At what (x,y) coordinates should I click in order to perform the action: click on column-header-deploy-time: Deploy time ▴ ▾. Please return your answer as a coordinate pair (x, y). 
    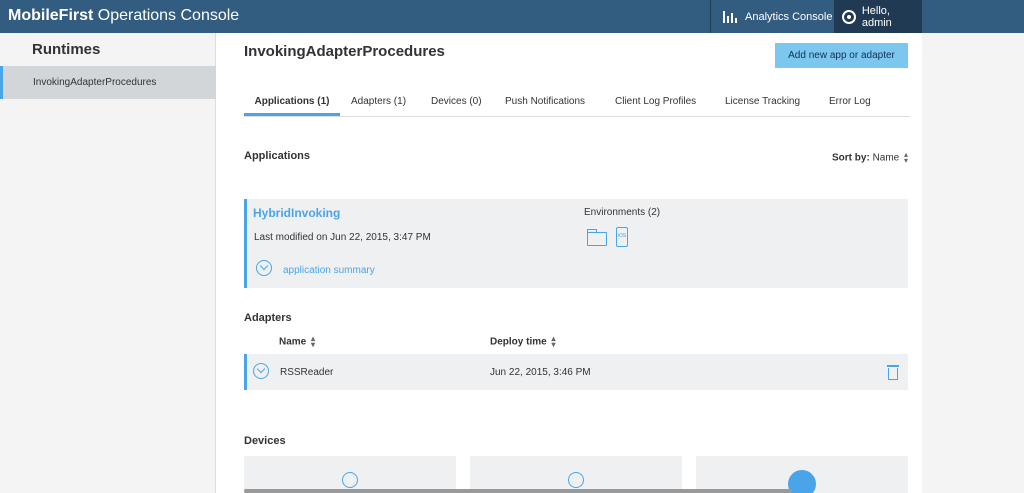
    Looking at the image, I should click on (523, 341).